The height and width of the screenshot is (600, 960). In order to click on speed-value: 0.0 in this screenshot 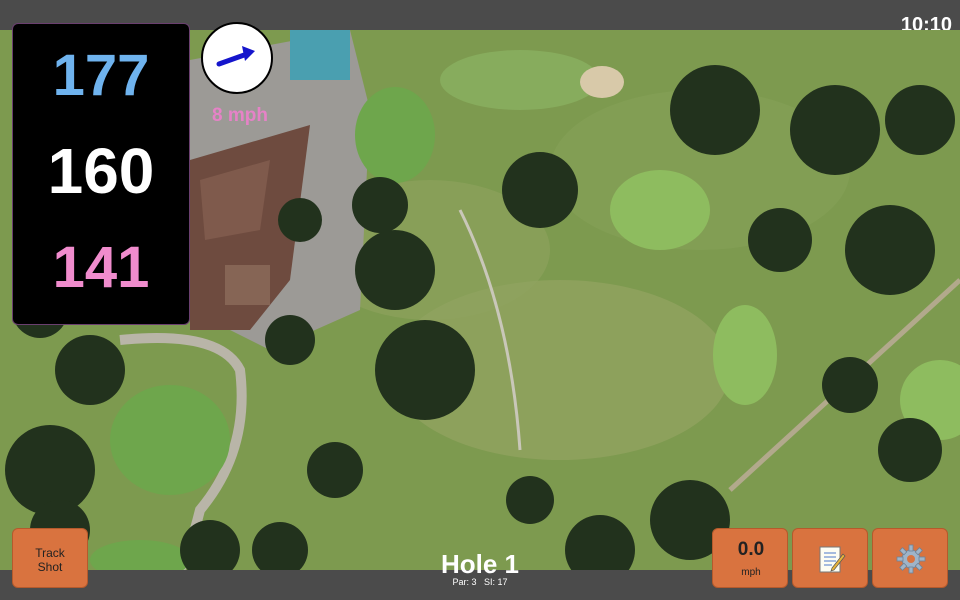, I will do `click(751, 549)`.